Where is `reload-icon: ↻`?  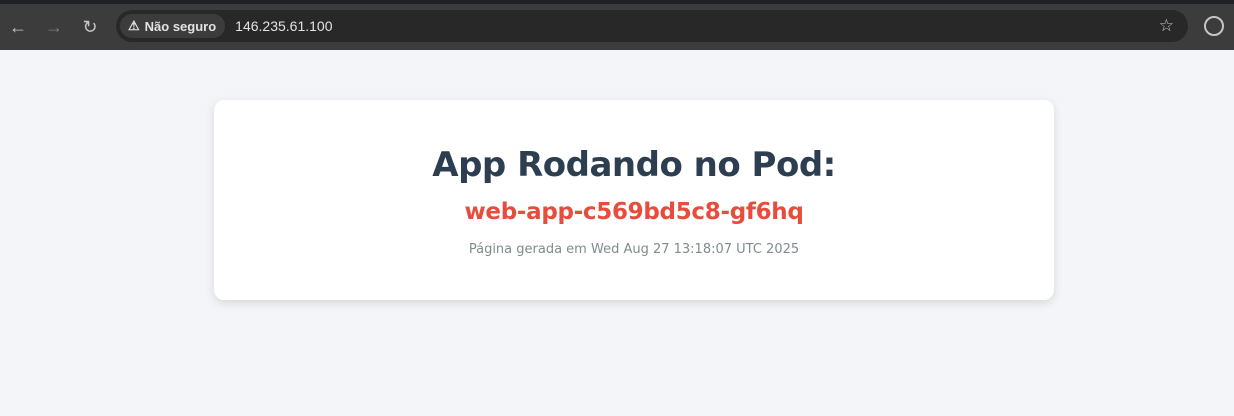 reload-icon: ↻ is located at coordinates (90, 27).